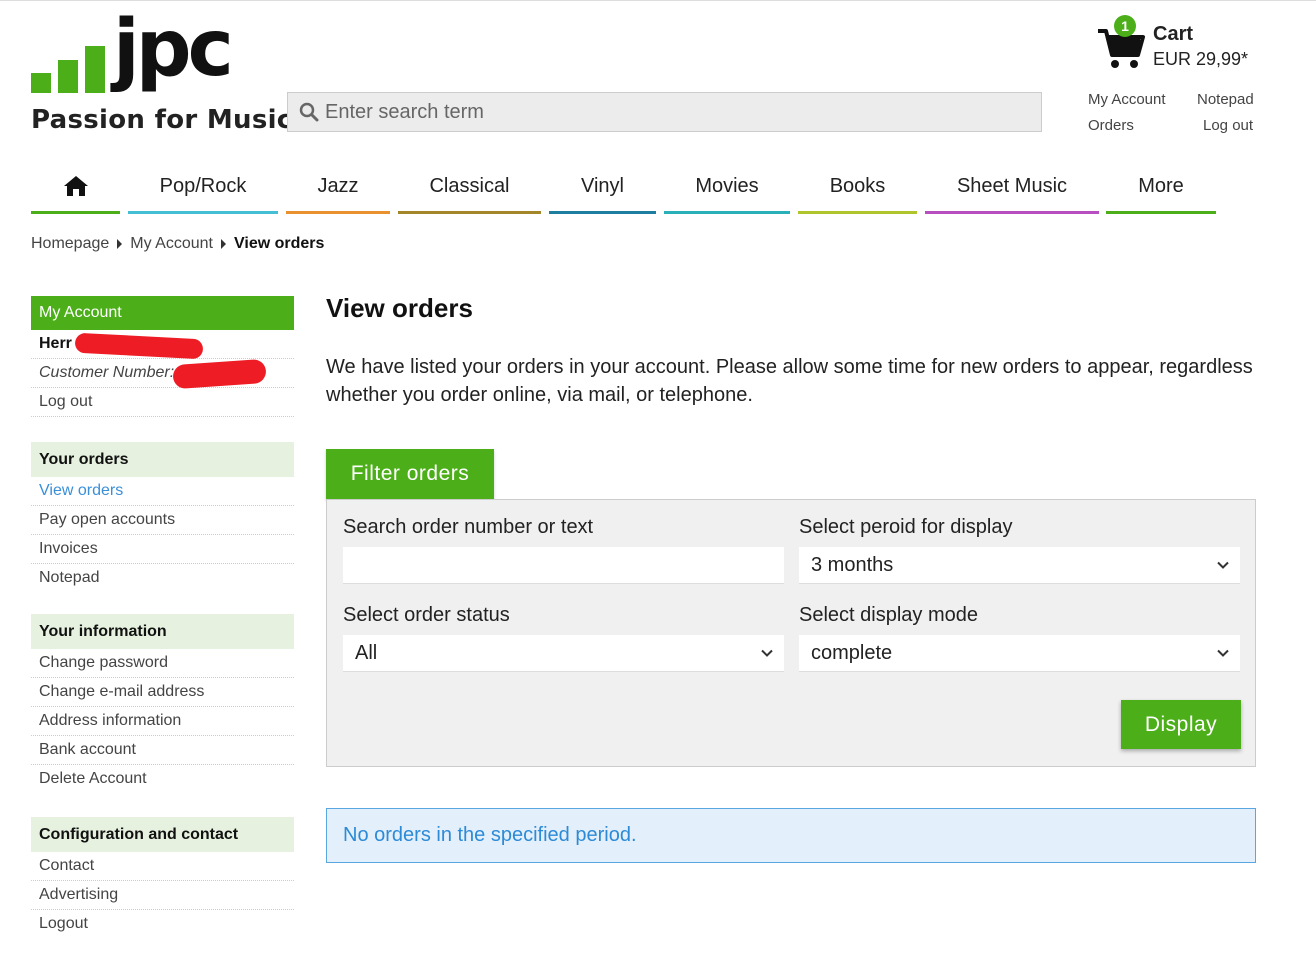 The image size is (1316, 968). Describe the element at coordinates (162, 313) in the screenshot. I see `sidebar-account-title: My Account` at that location.